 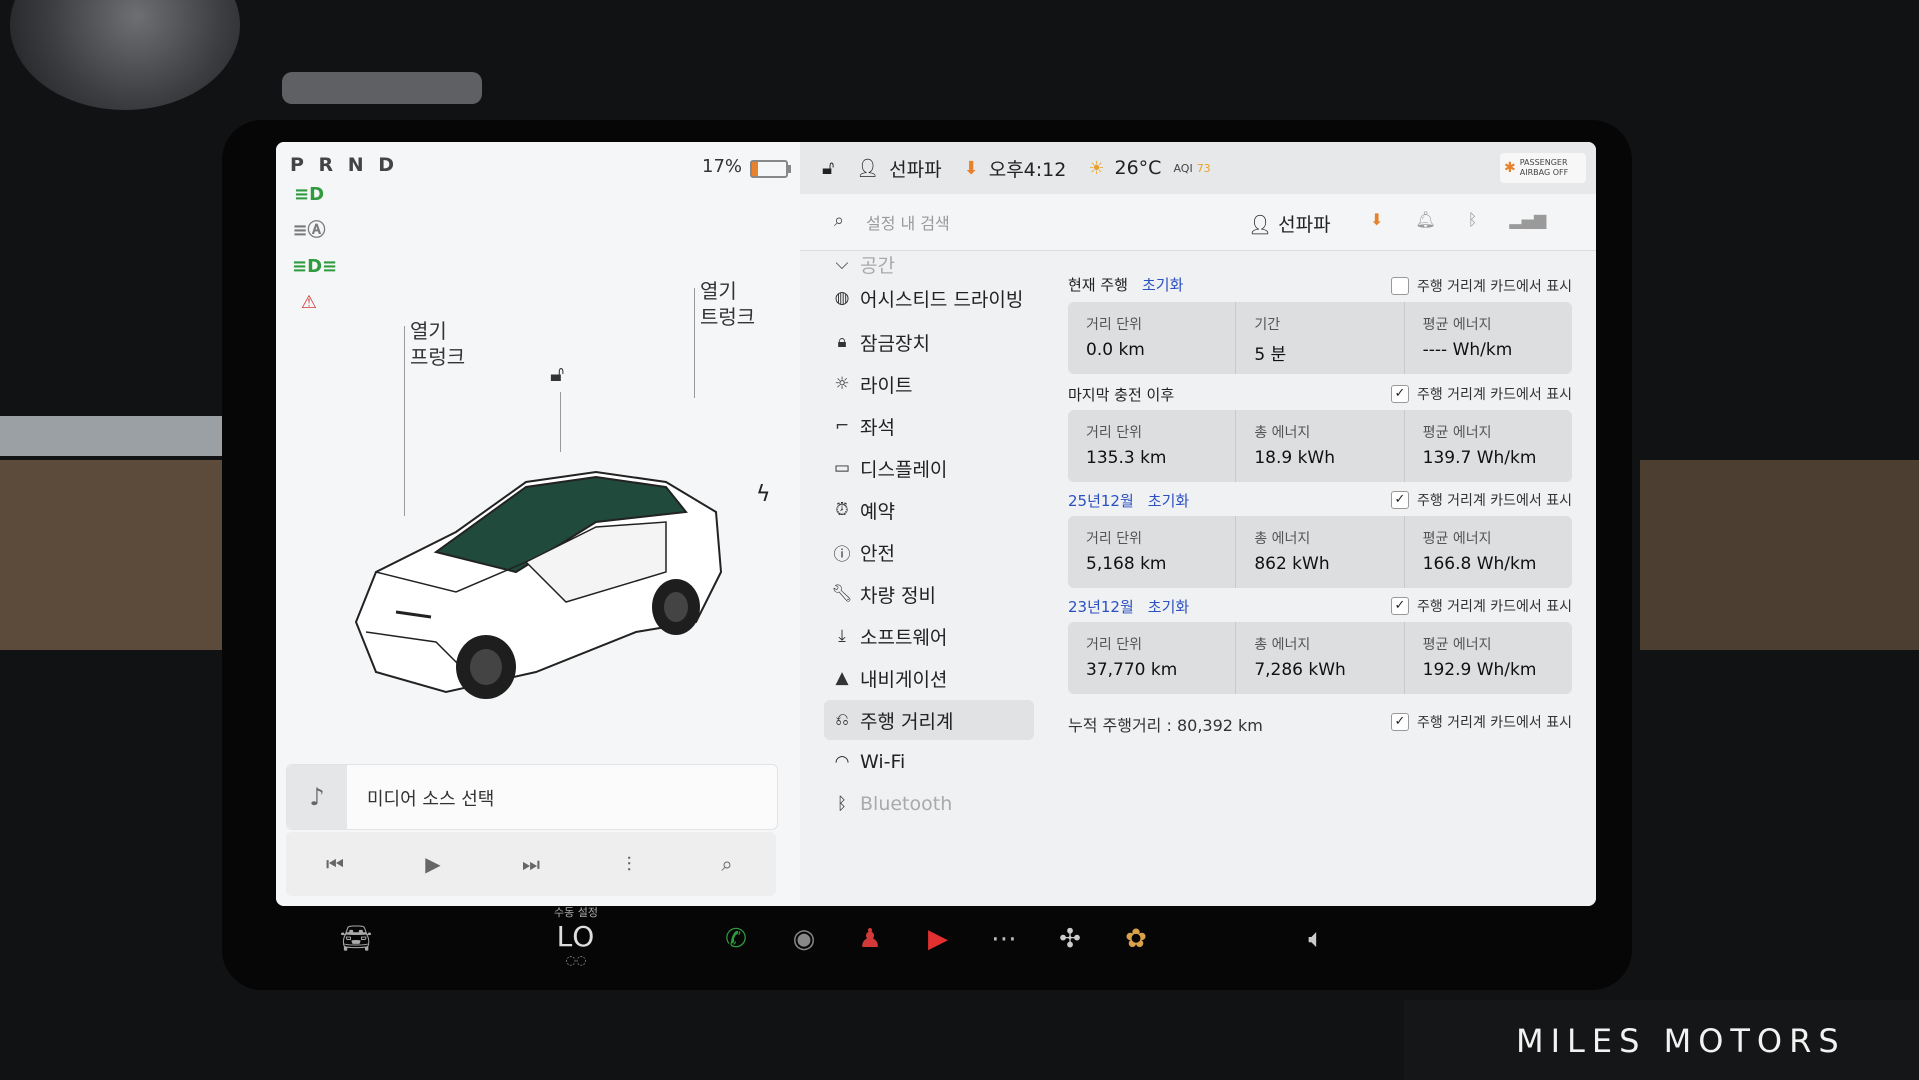 I want to click on stat-value: 135.3 km, so click(x=1126, y=458).